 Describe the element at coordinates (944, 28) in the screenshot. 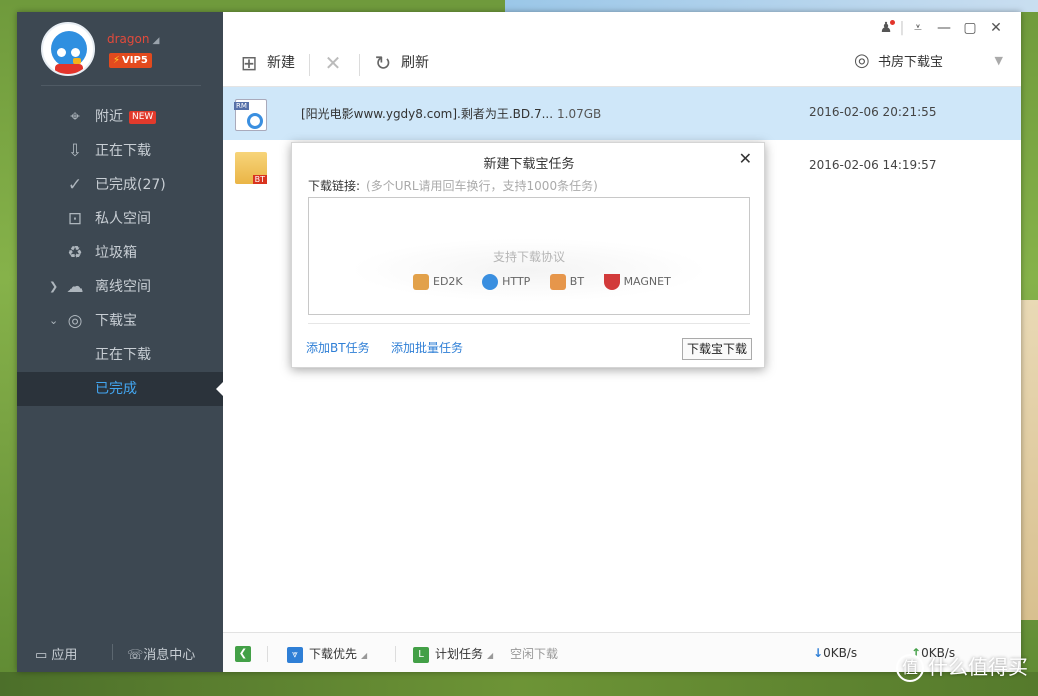

I see `minimize-icon: —` at that location.